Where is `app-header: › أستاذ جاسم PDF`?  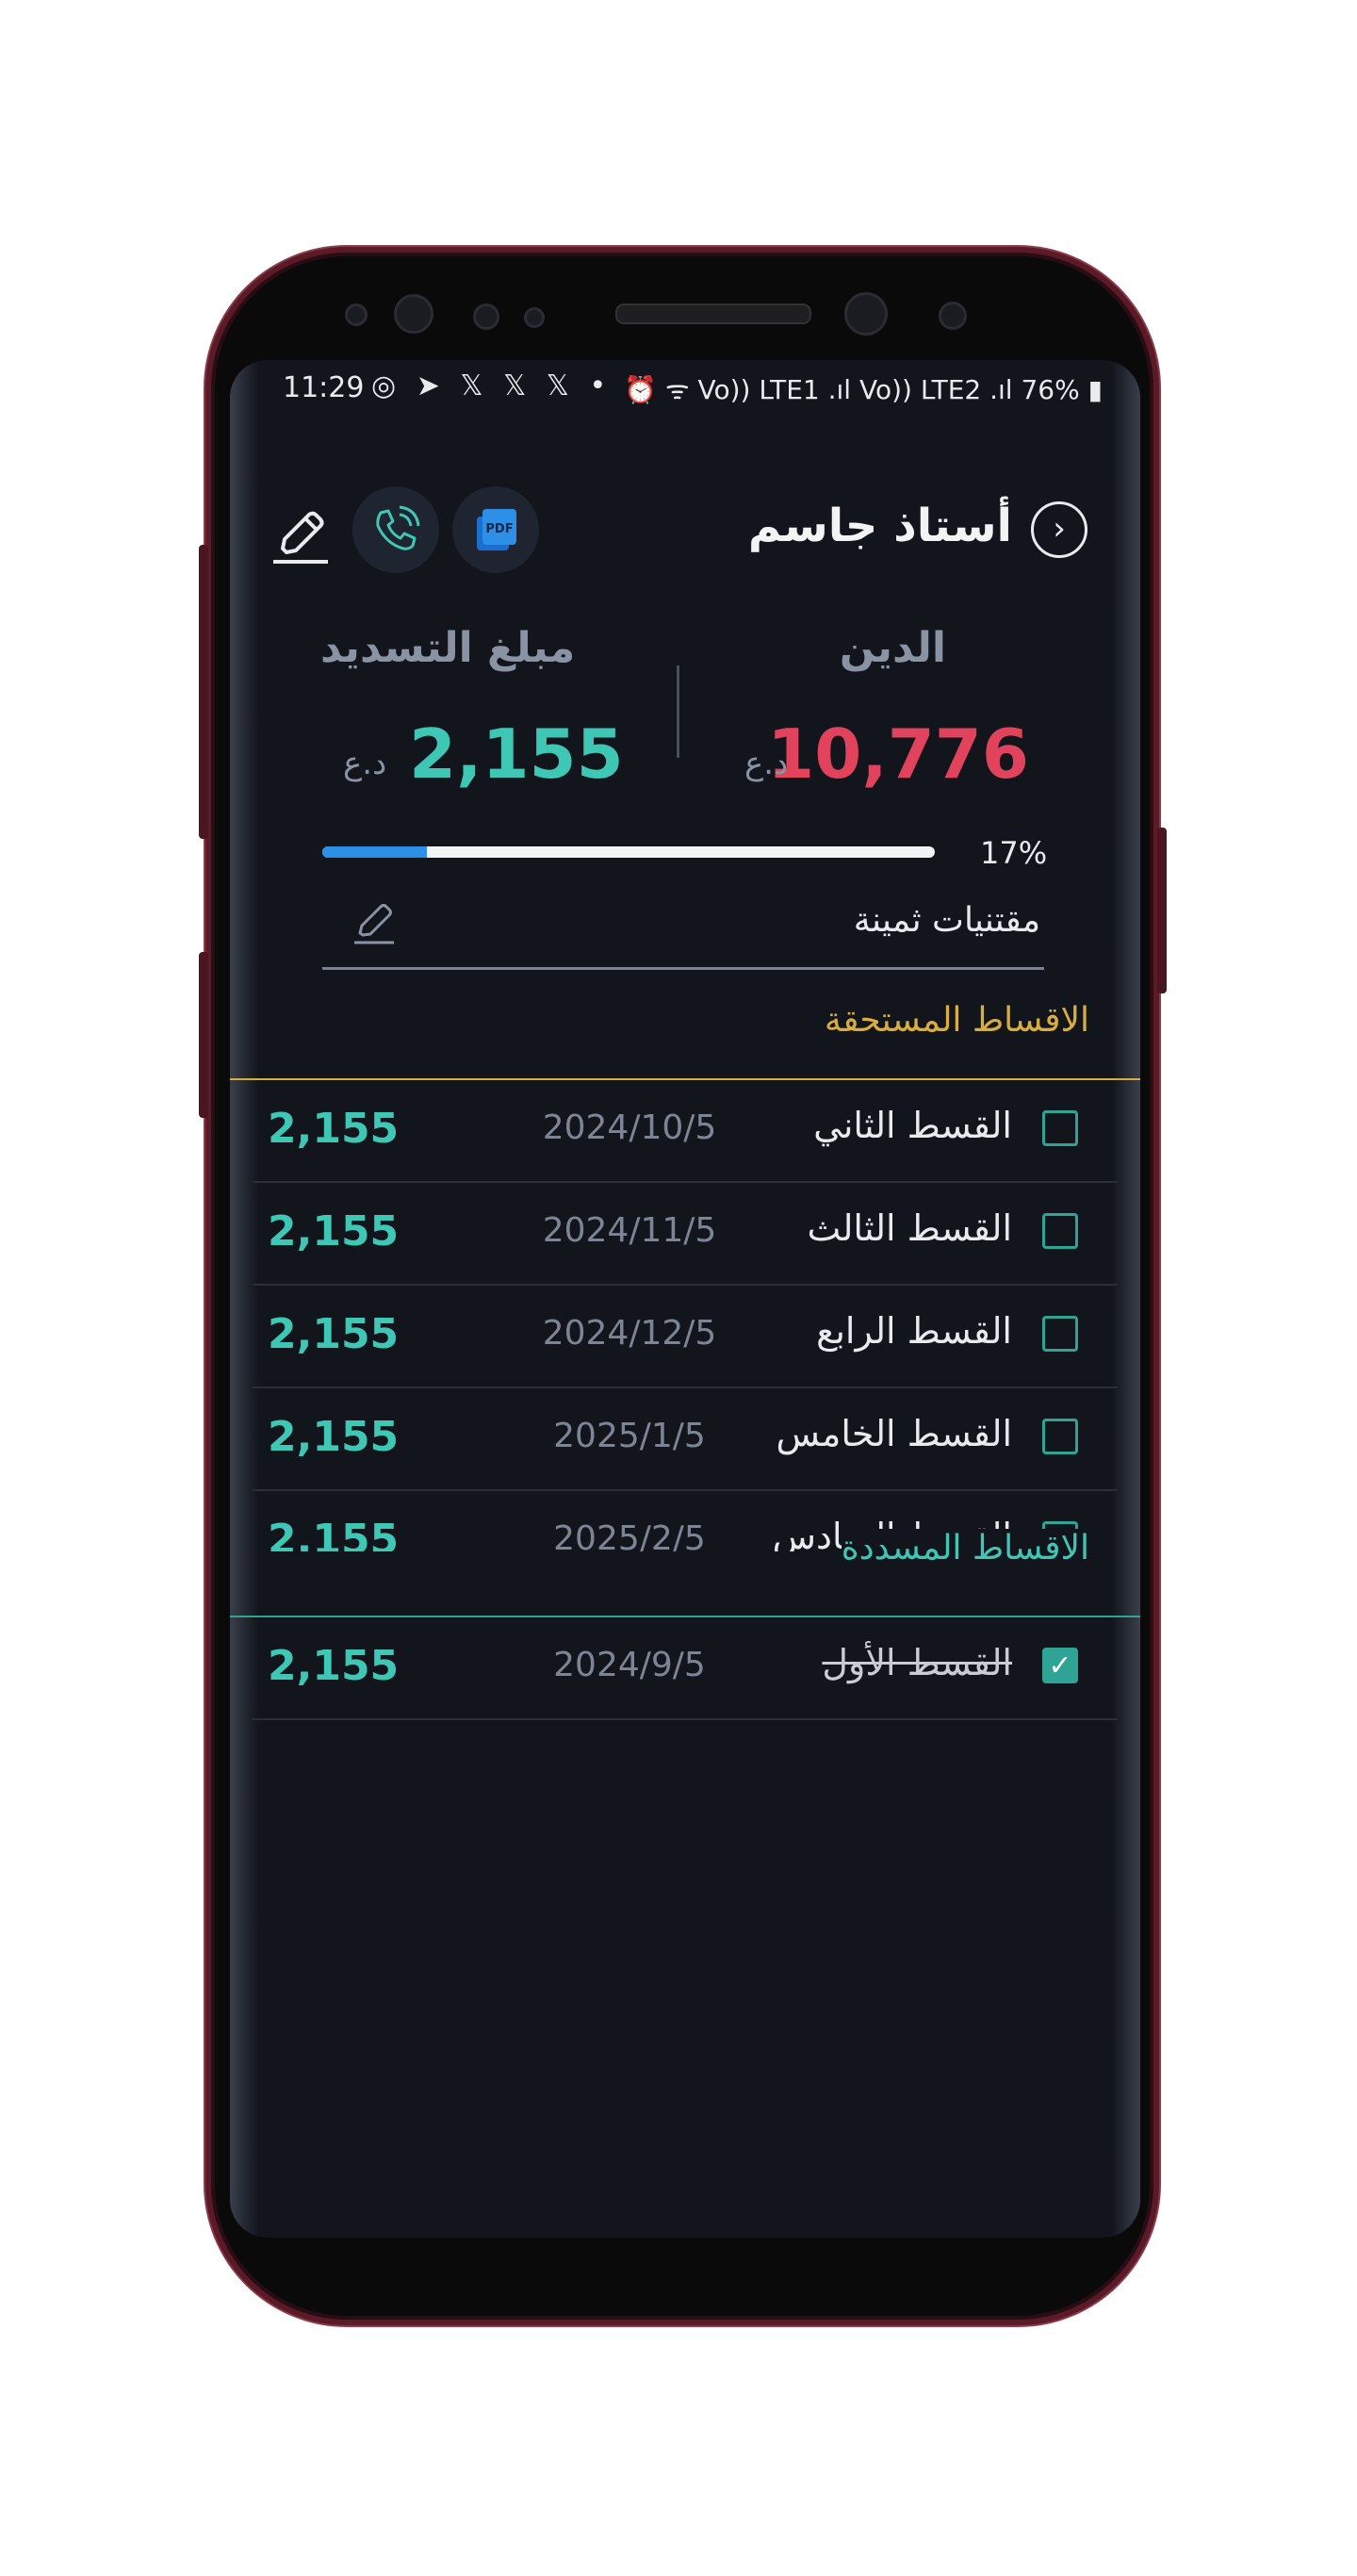
app-header: › أستاذ جاسم PDF is located at coordinates (685, 529).